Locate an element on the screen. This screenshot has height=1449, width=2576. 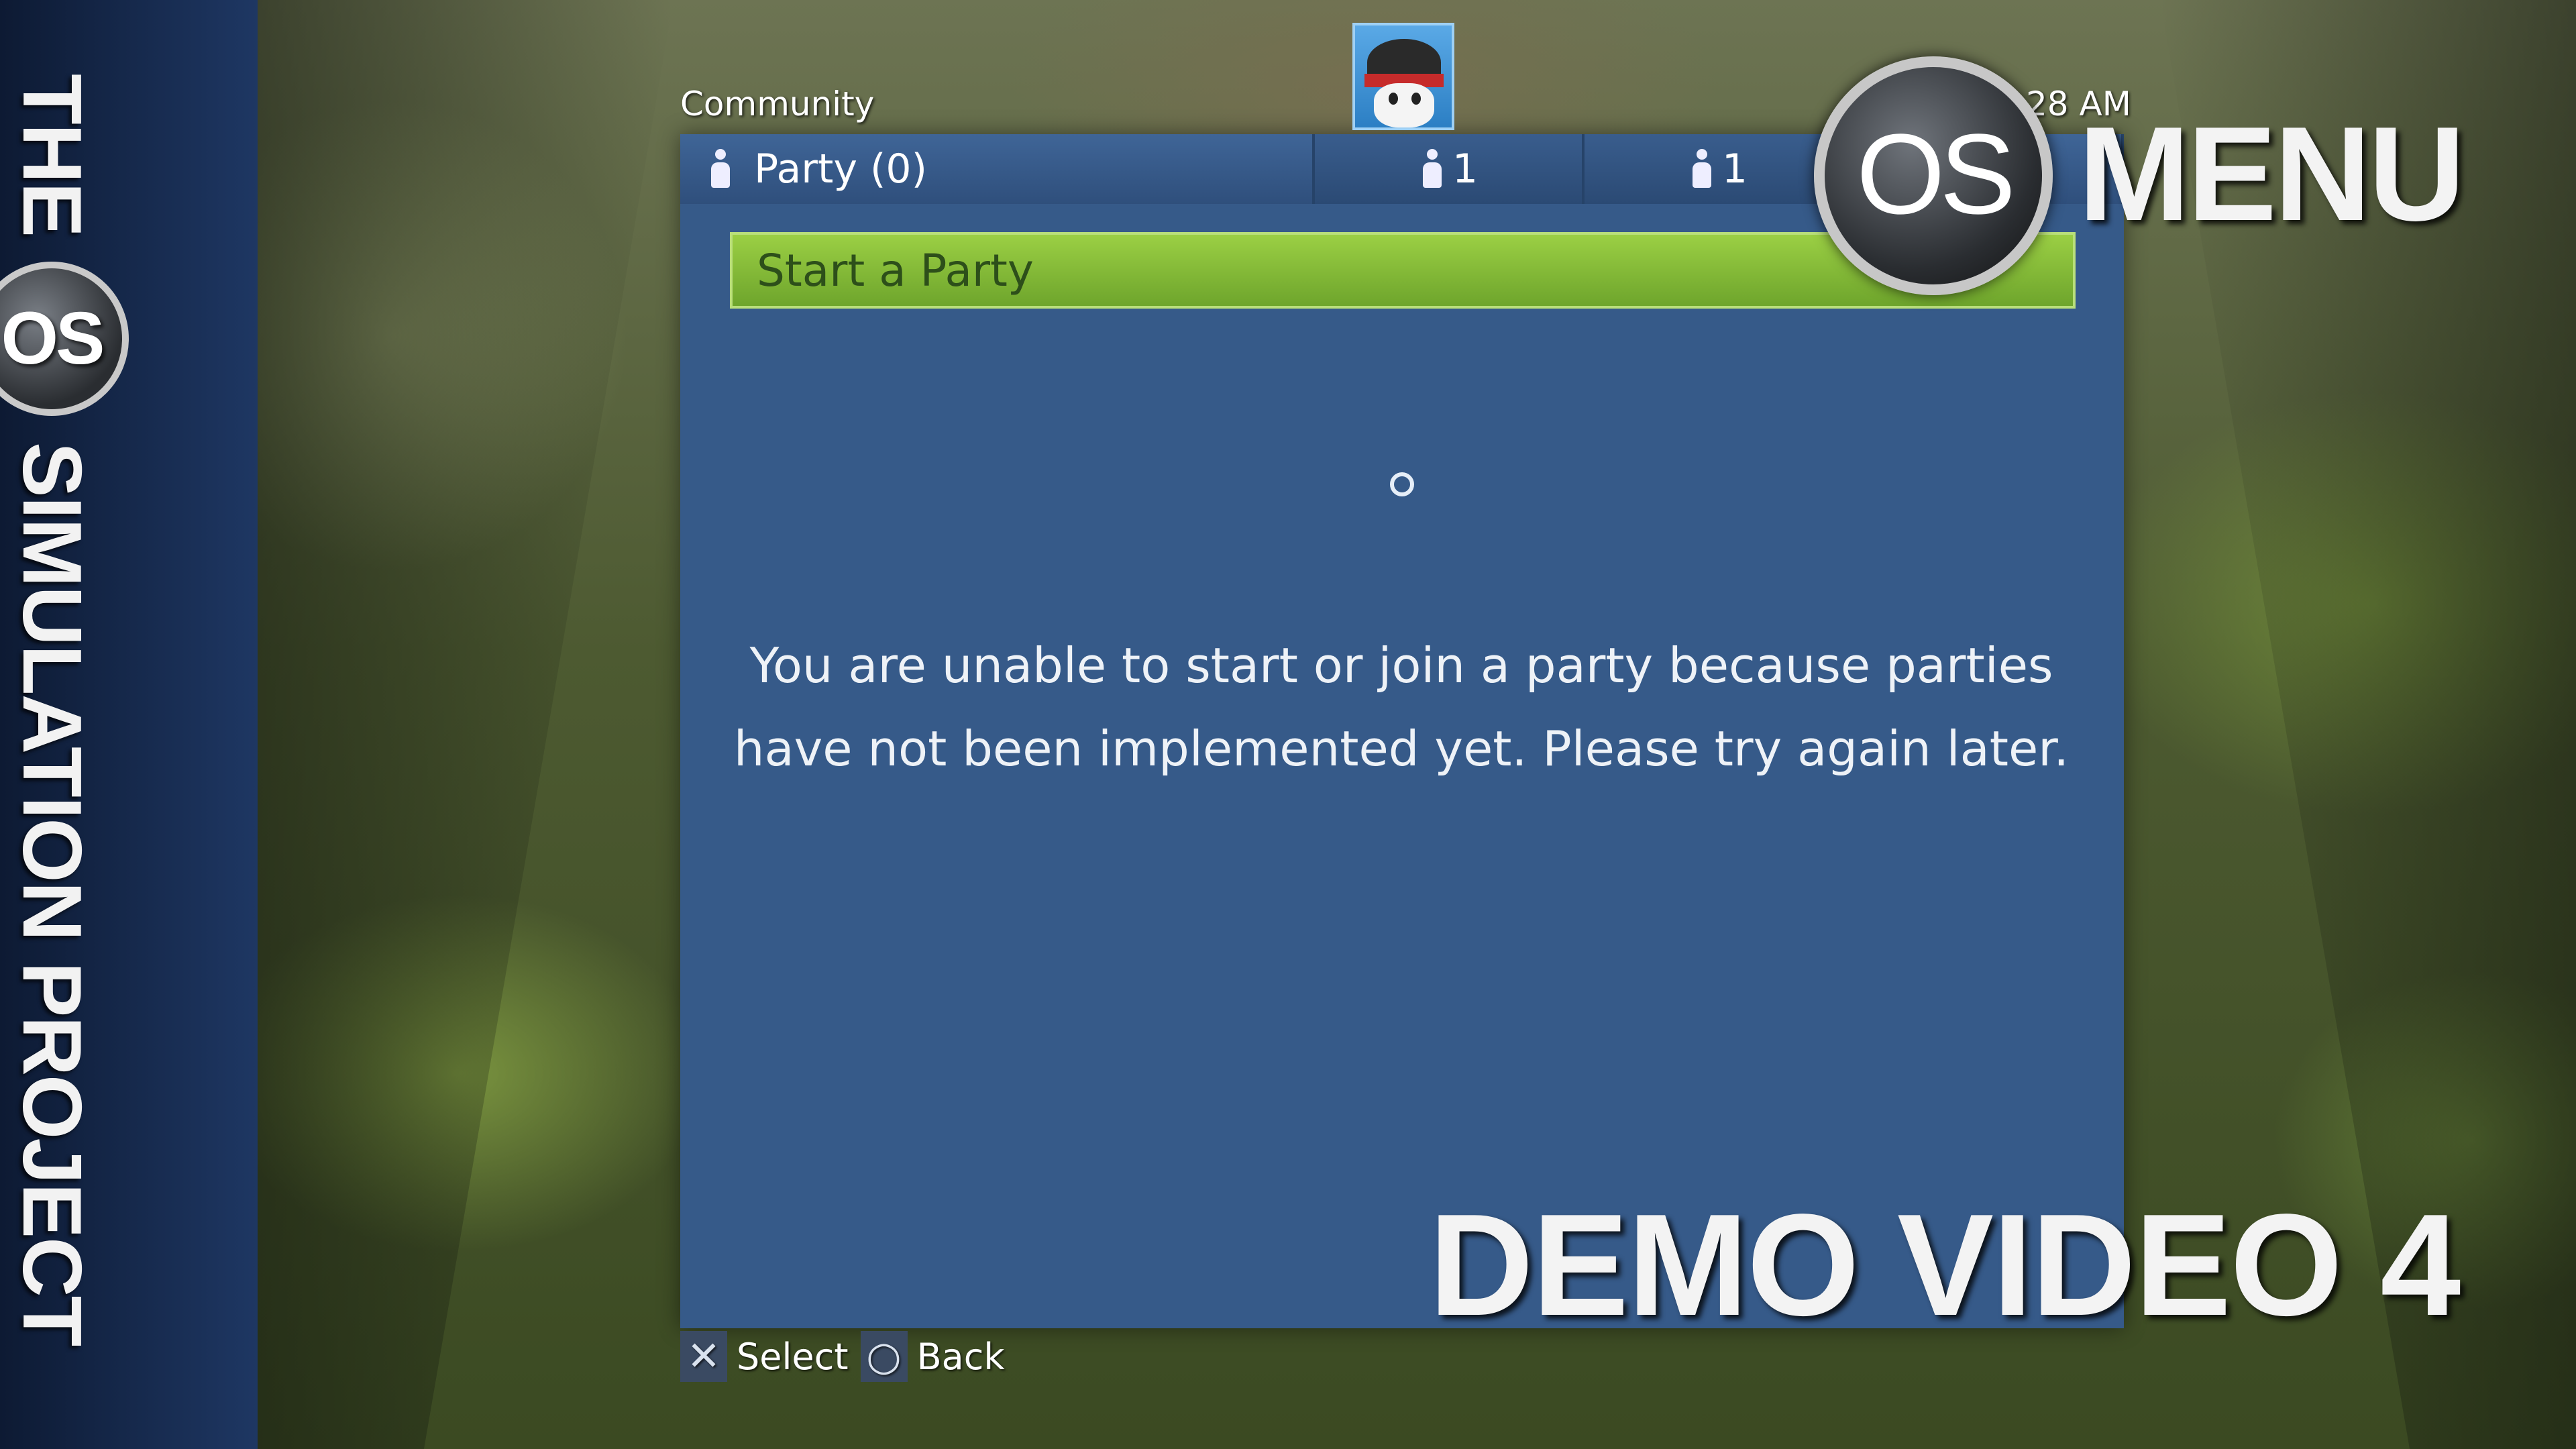
tab-party-label: Party (0) is located at coordinates (841, 169).